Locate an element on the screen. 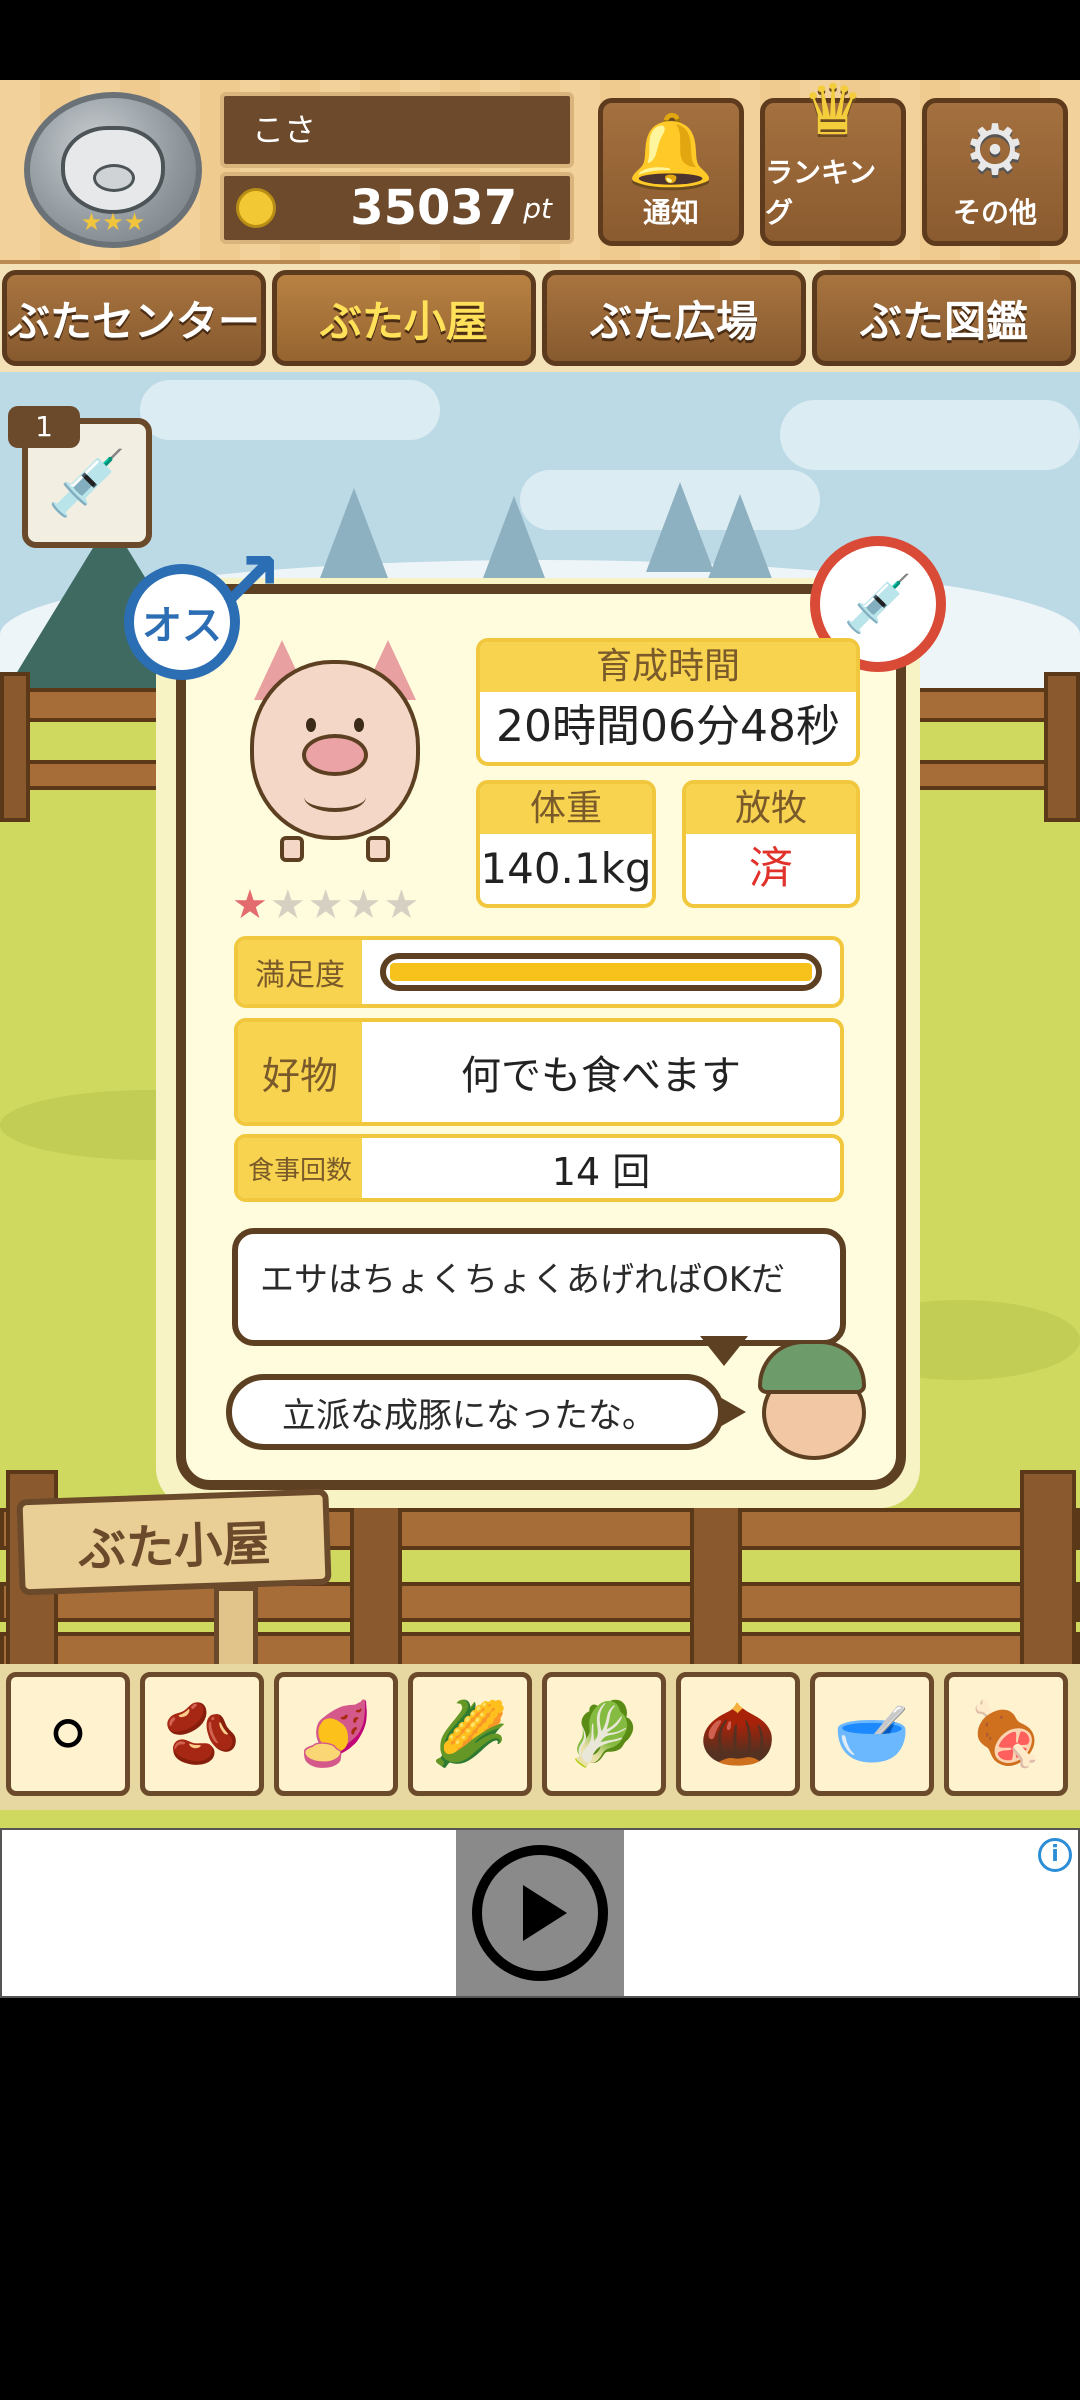 The width and height of the screenshot is (1080, 2400). food-slot-7: 🥣 is located at coordinates (872, 1734).